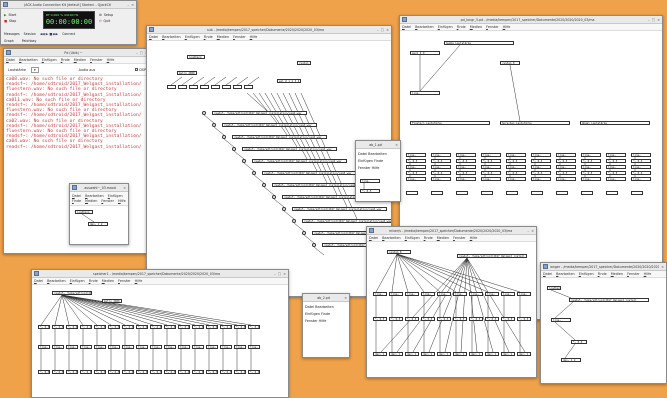 The image size is (667, 398). Describe the element at coordinates (49, 34) in the screenshot. I see `transport-controls: ◀◀ ▶ ■ ▶▶` at that location.